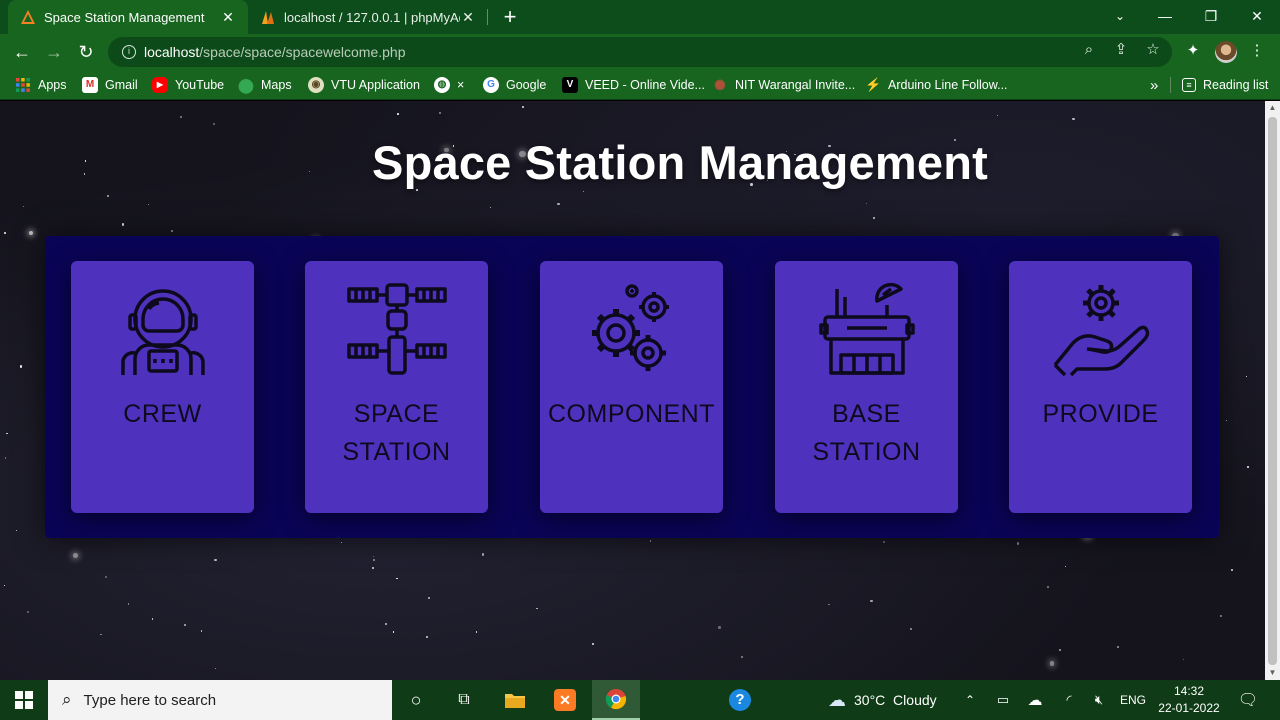 This screenshot has width=1280, height=720. Describe the element at coordinates (1035, 700) in the screenshot. I see `onedrive-cloud-icon: ☁` at that location.